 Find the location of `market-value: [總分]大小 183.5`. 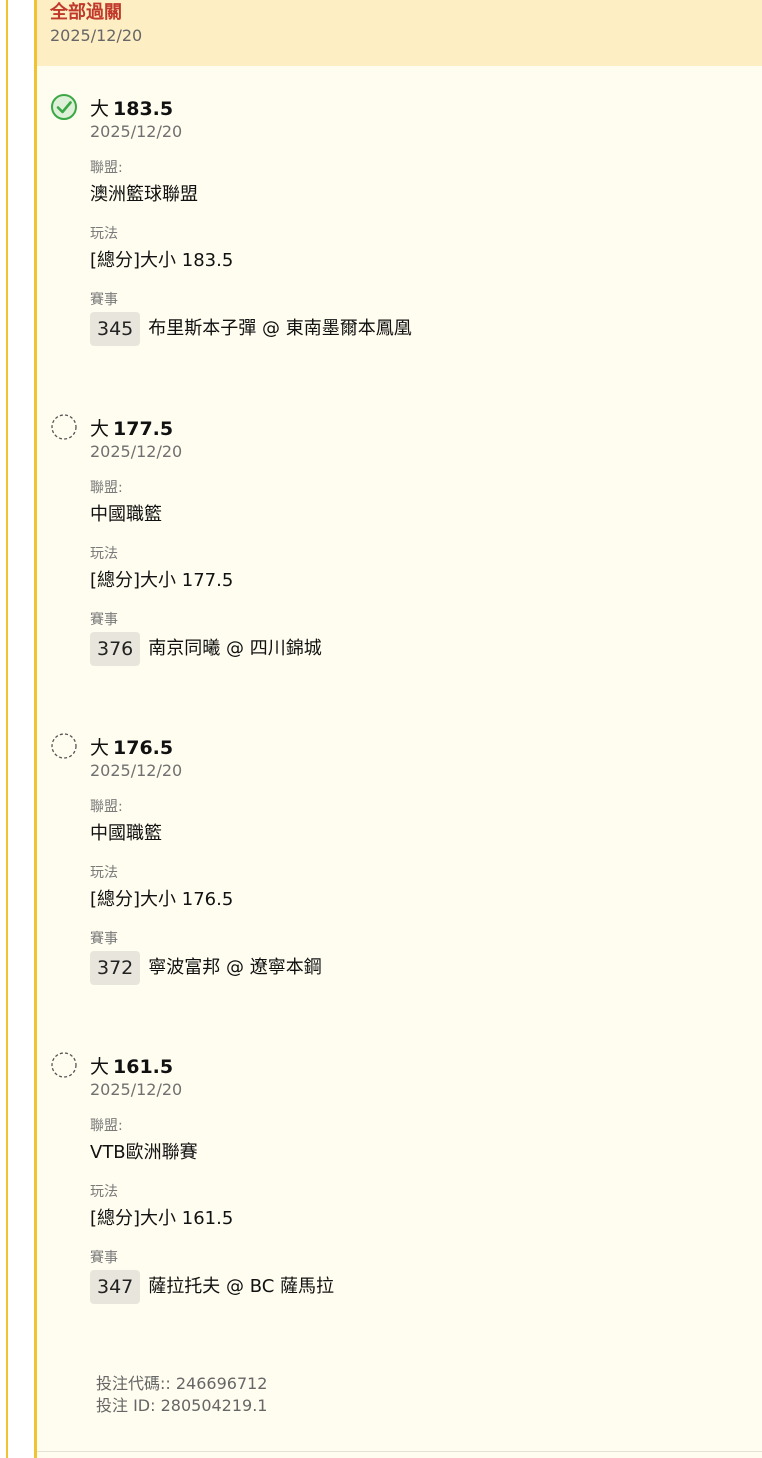

market-value: [總分]大小 183.5 is located at coordinates (162, 260).